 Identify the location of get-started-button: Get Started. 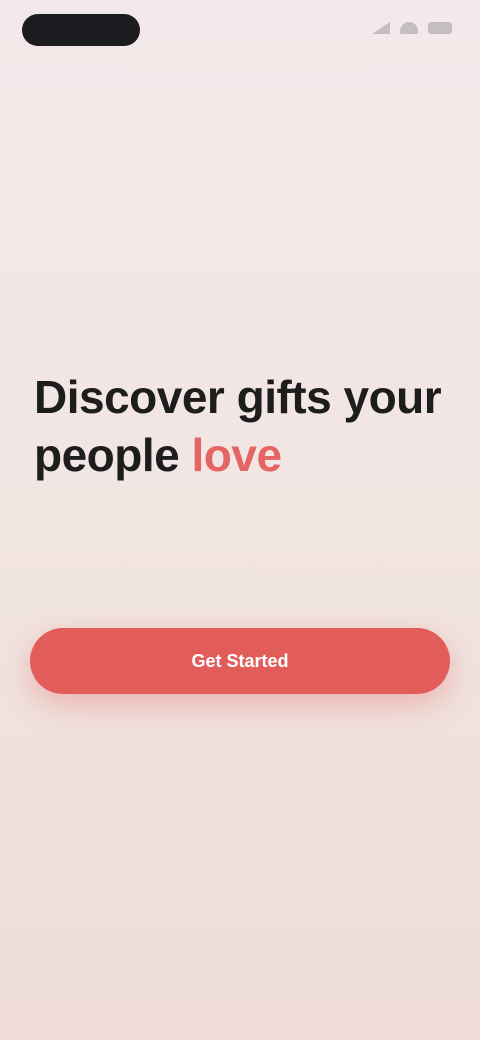
(240, 661).